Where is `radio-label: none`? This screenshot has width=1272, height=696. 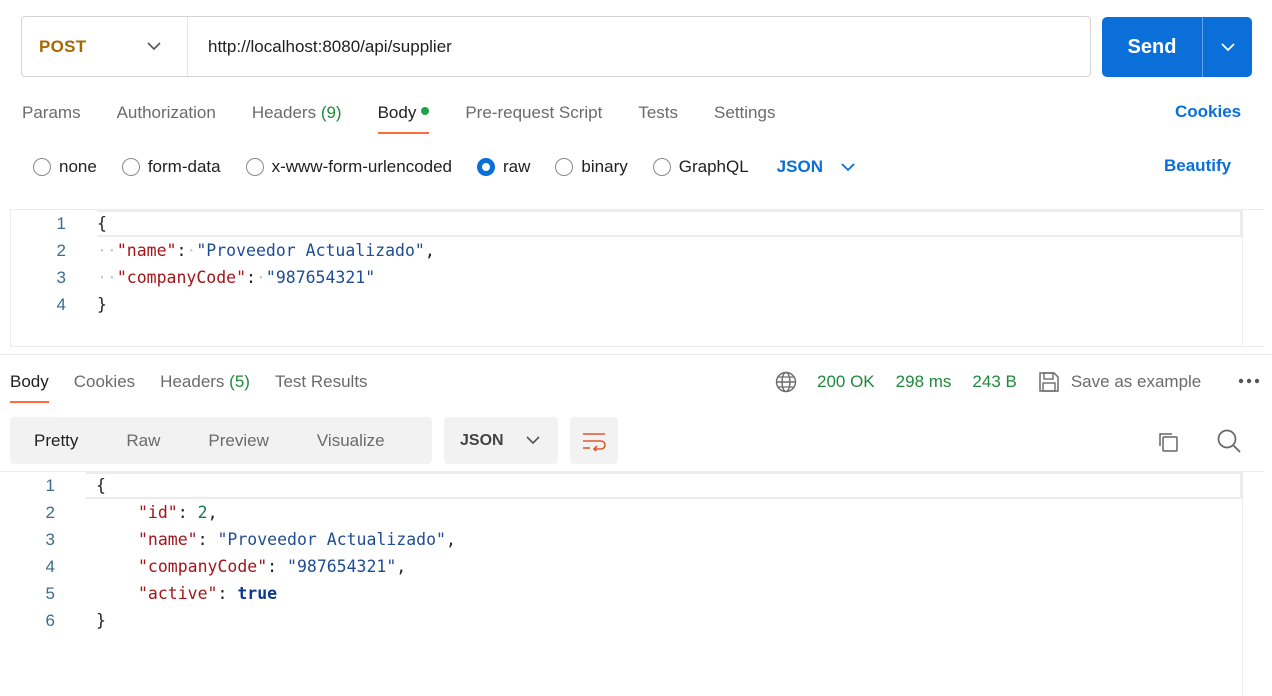
radio-label: none is located at coordinates (78, 166).